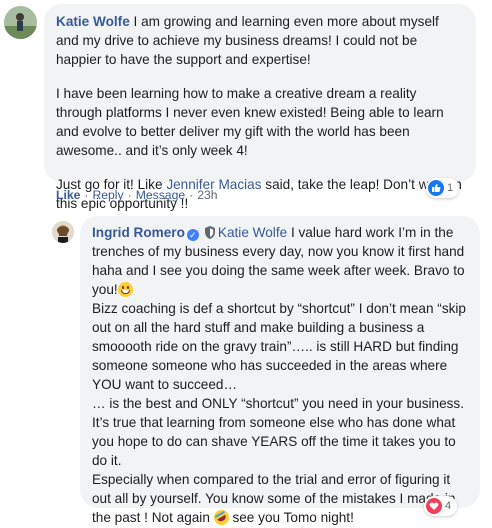 The image size is (492, 528). I want to click on reply-button: Reply, so click(107, 195).